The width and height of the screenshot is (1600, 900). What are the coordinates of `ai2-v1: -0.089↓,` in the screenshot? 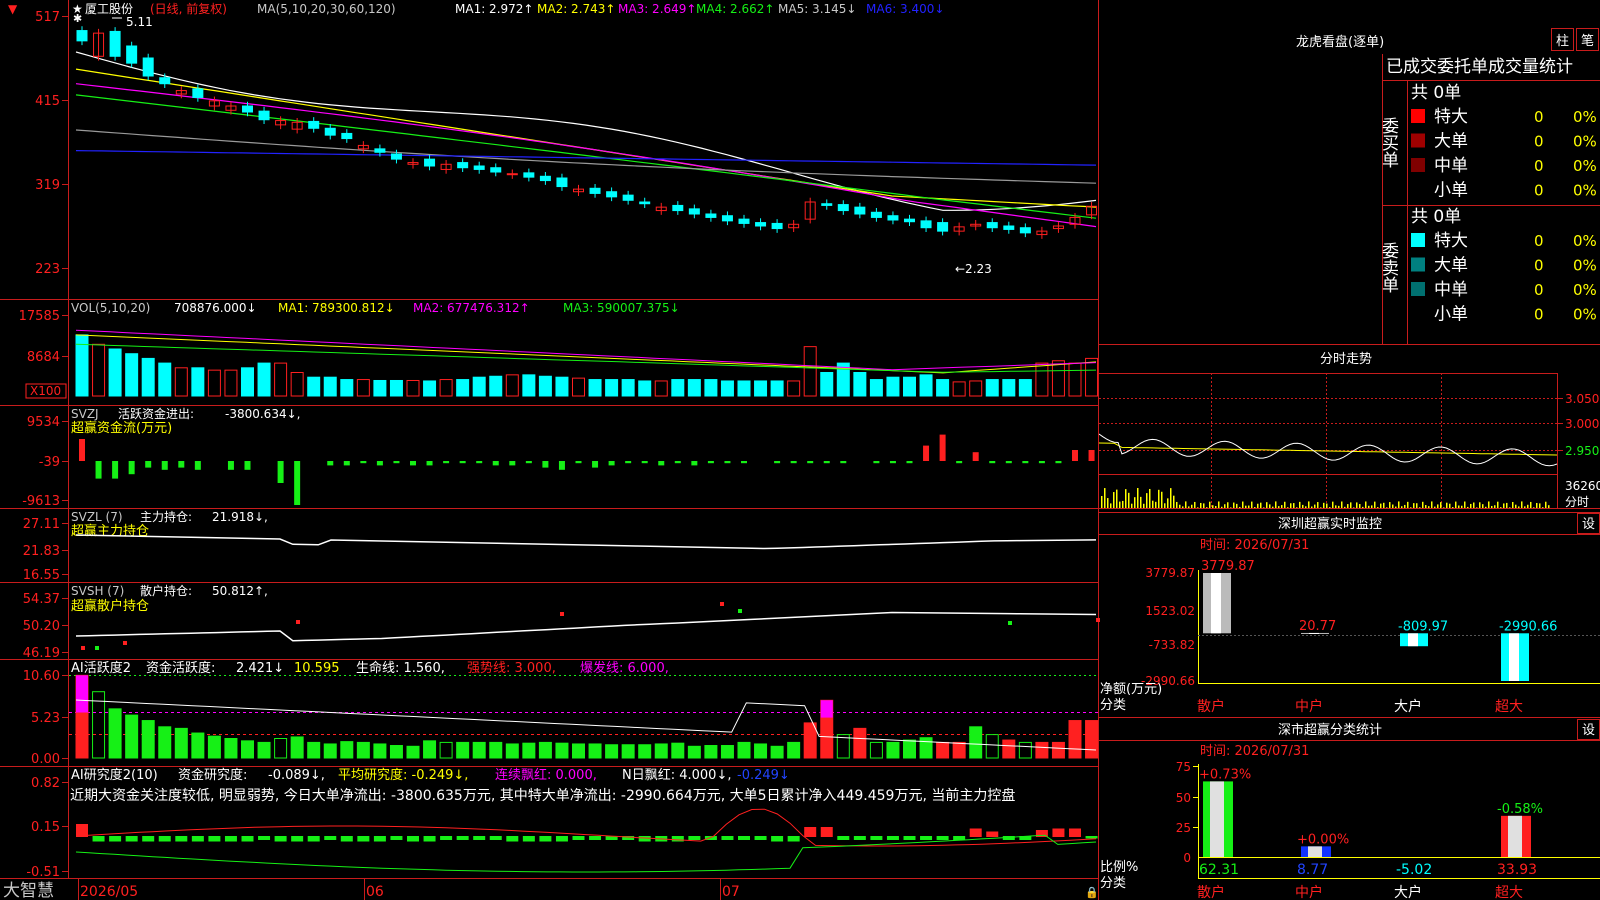 It's located at (296, 775).